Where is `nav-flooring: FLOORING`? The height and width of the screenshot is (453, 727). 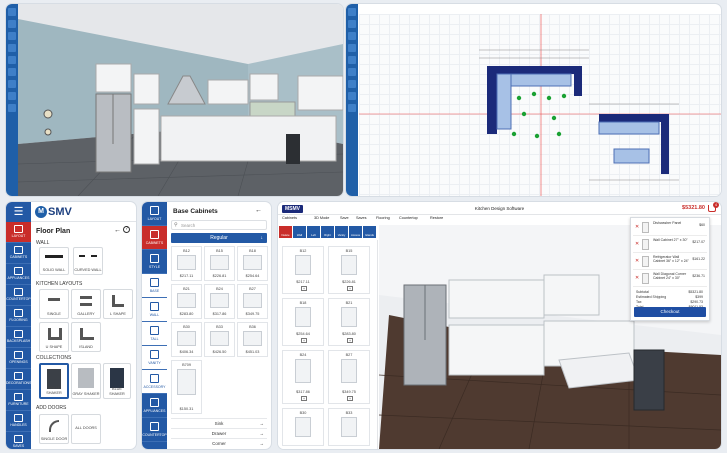 nav-flooring: FLOORING is located at coordinates (18, 316).